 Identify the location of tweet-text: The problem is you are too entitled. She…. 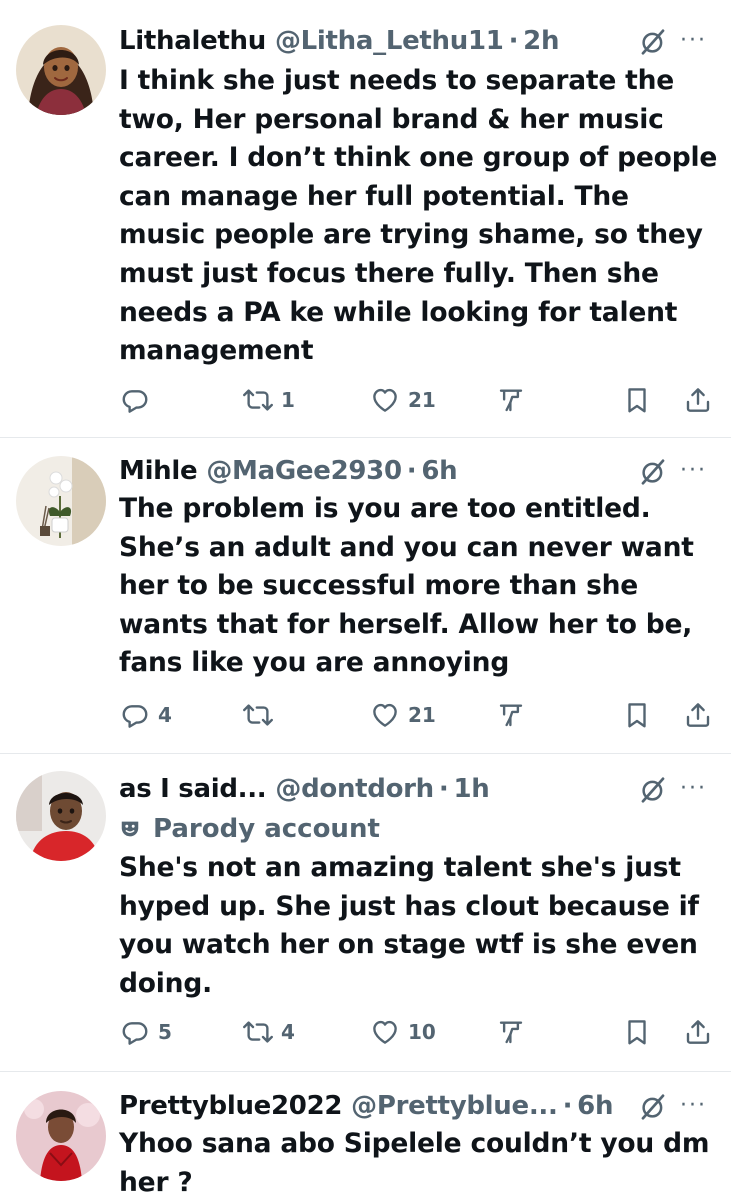
(406, 586).